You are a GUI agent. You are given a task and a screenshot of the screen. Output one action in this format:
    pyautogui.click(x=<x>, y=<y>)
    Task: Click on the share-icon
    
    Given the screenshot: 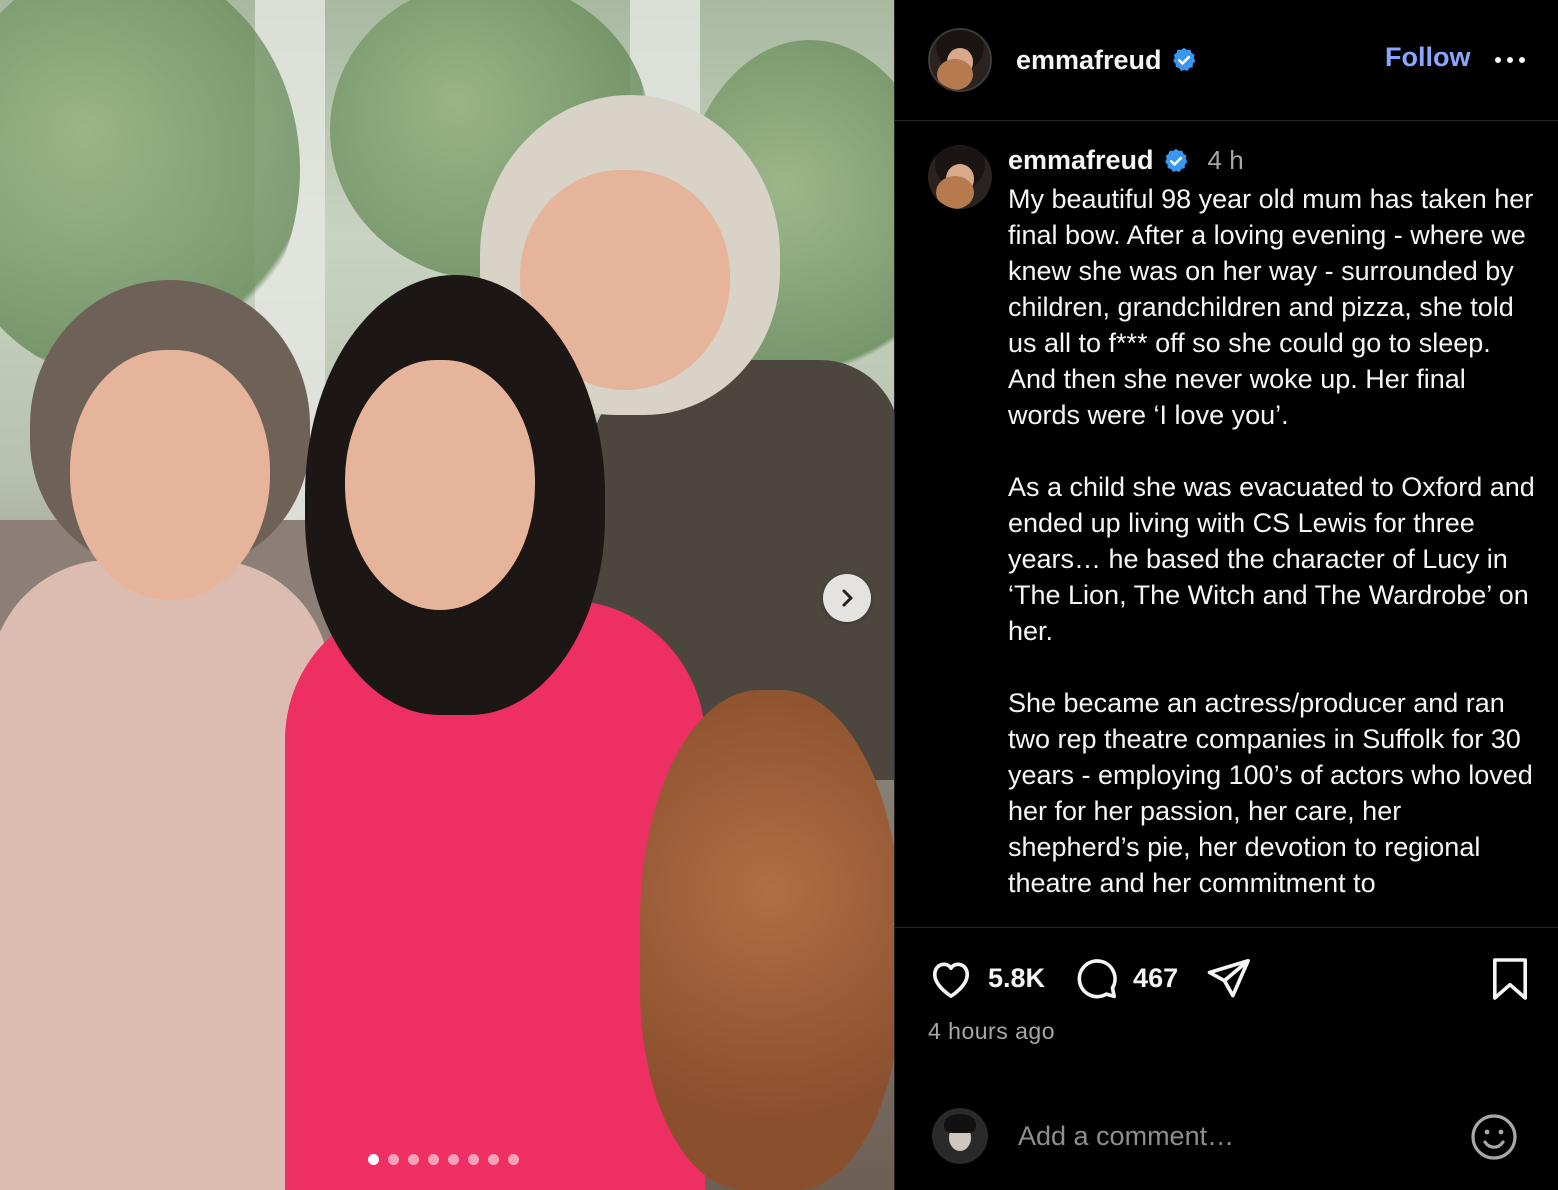 What is the action you would take?
    pyautogui.click(x=1229, y=978)
    